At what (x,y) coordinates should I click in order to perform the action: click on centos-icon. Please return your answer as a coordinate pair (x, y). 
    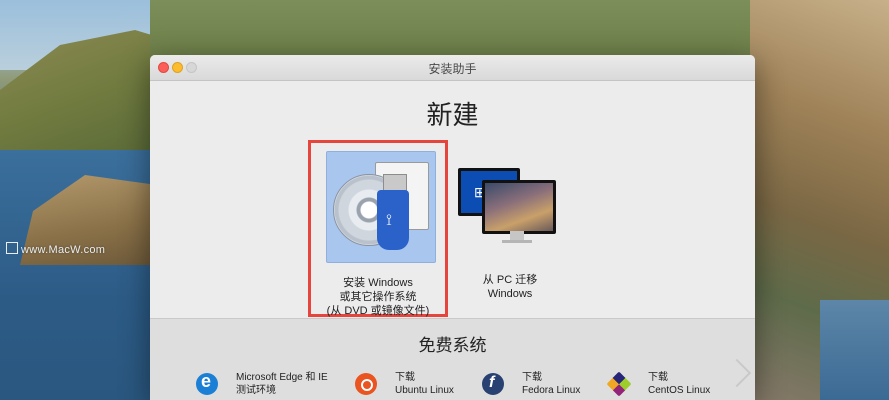
    Looking at the image, I should click on (619, 384).